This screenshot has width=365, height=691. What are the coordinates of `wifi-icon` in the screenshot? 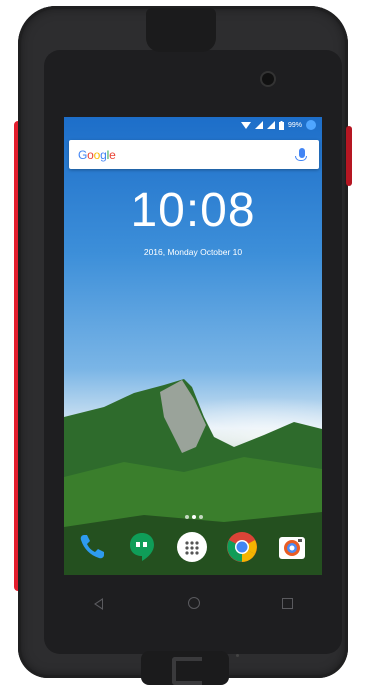 It's located at (245, 125).